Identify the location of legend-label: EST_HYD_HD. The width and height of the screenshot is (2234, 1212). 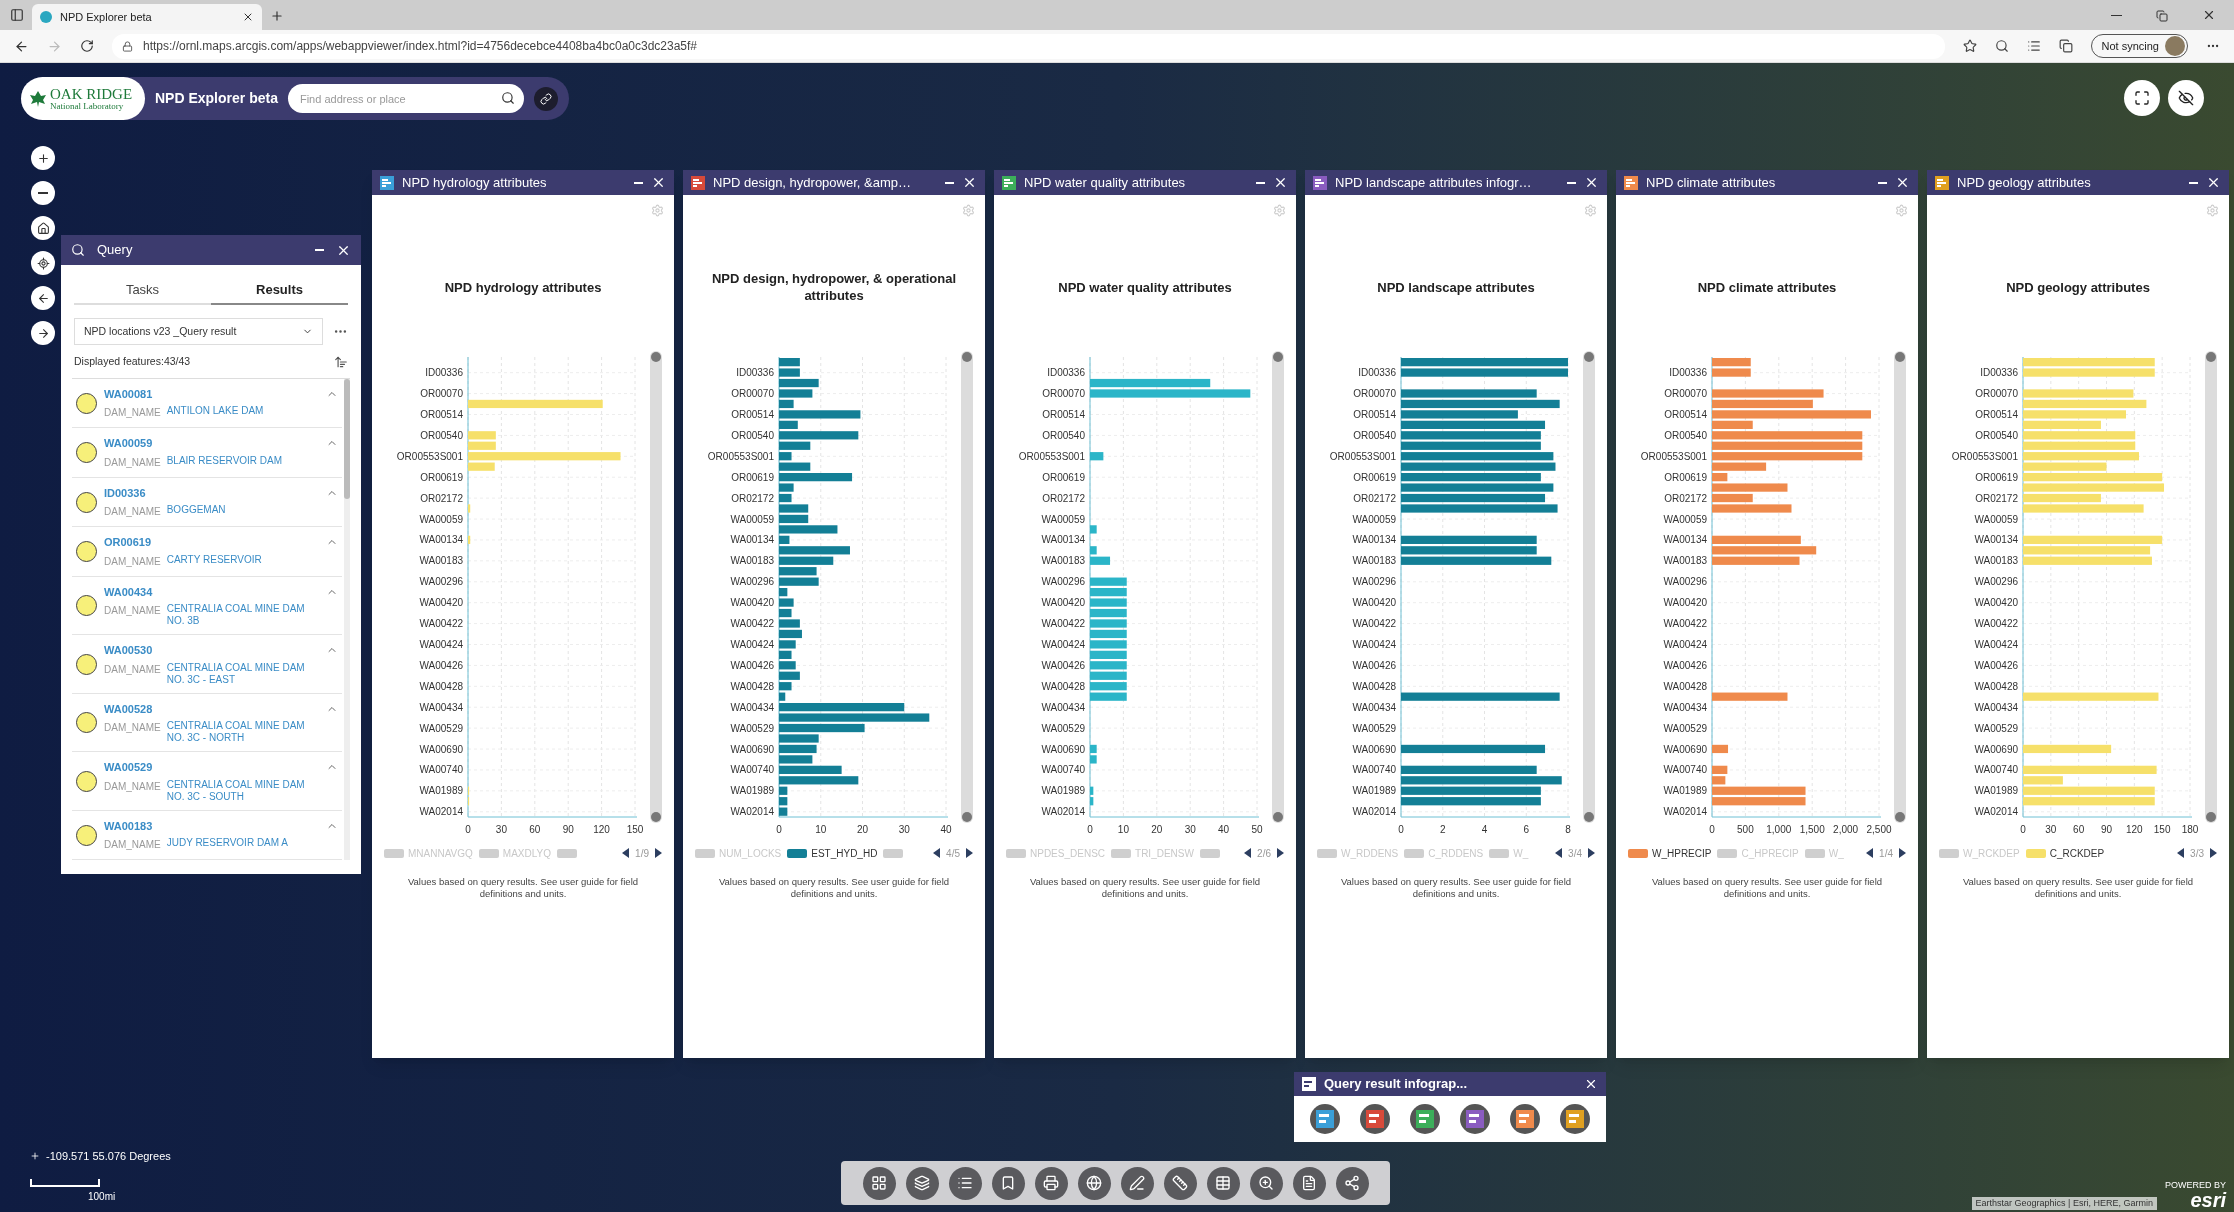
(844, 853).